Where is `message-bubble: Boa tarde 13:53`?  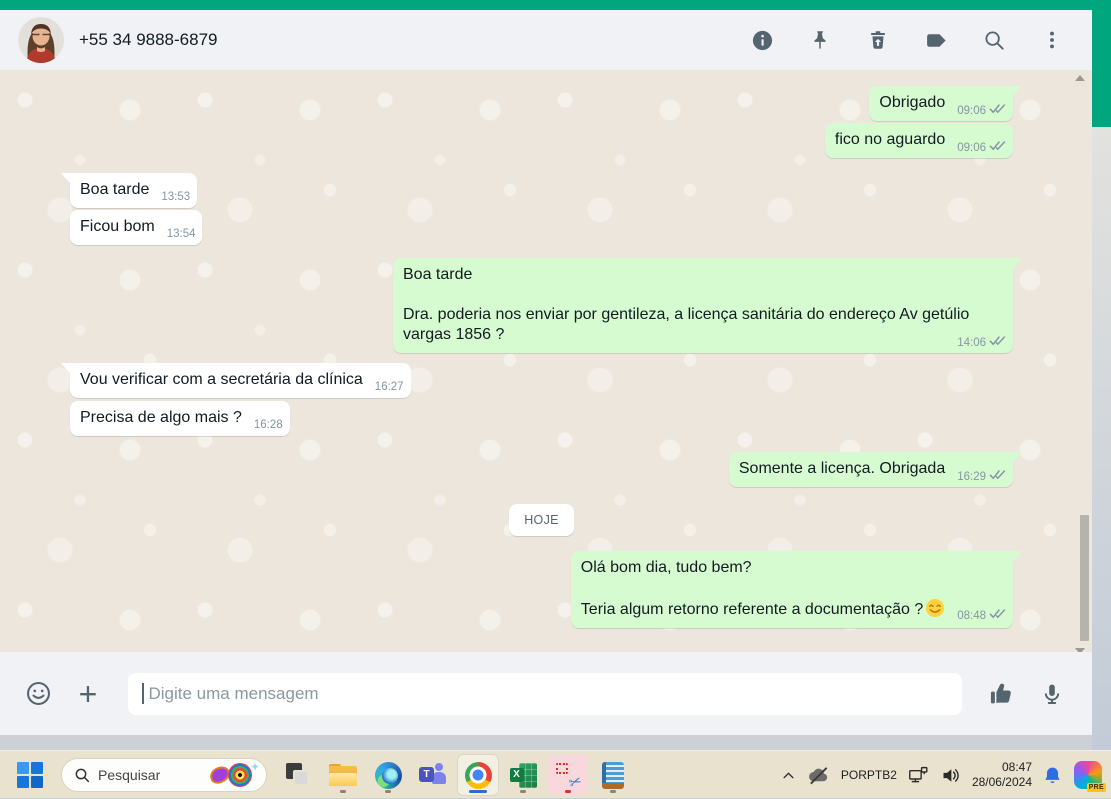 message-bubble: Boa tarde 13:53 is located at coordinates (129, 190).